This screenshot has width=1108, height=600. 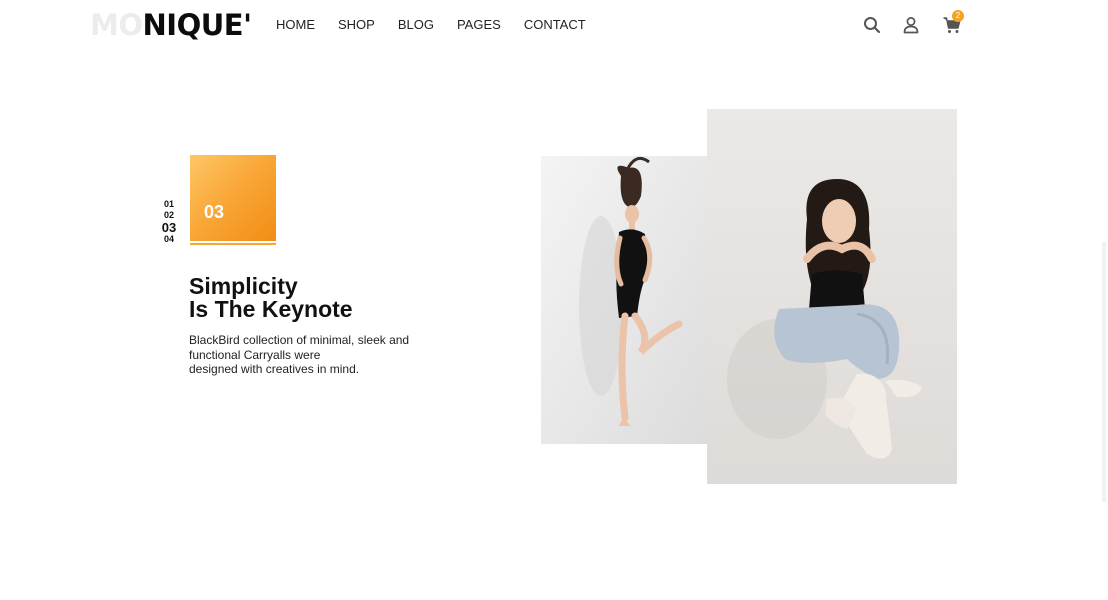 What do you see at coordinates (274, 369) in the screenshot?
I see `description-line-3: designed with creatives in mind.` at bounding box center [274, 369].